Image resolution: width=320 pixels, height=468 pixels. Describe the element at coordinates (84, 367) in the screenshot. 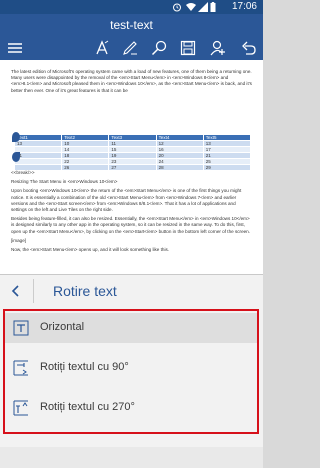

I see `option-label: Rotiți textul cu 90°` at that location.